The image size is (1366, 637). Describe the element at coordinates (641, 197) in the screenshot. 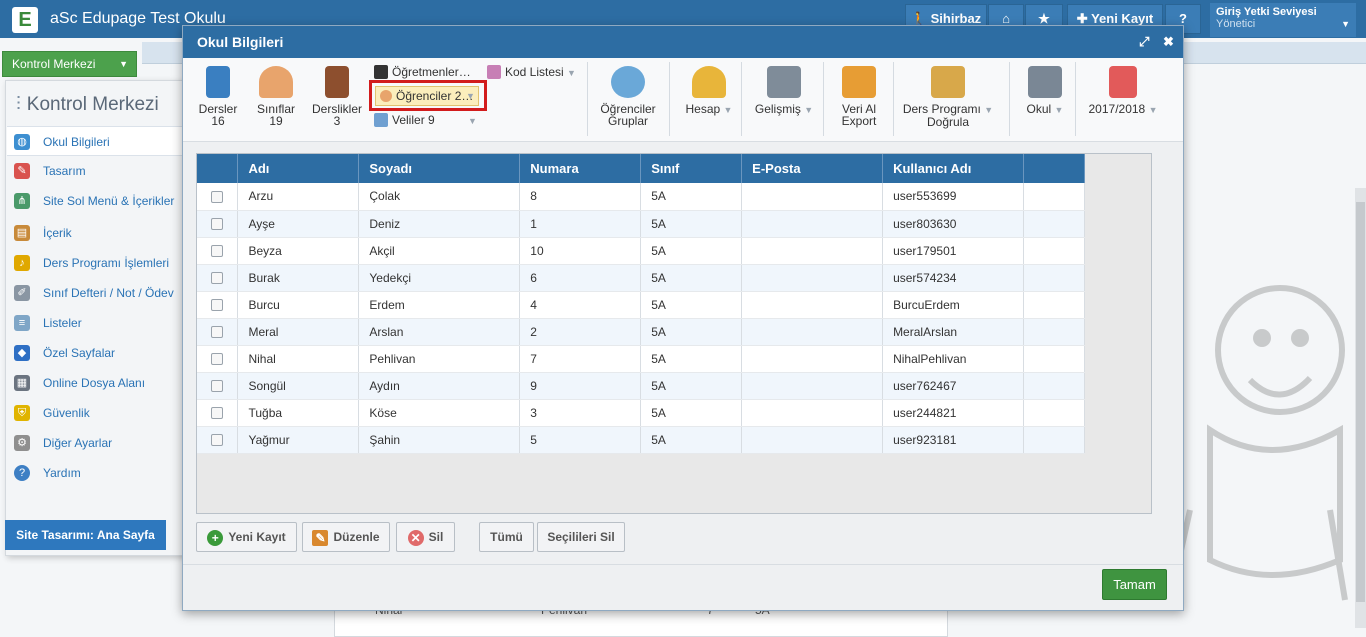

I see `table-row: Arzu Çolak 8 5A user553699` at that location.